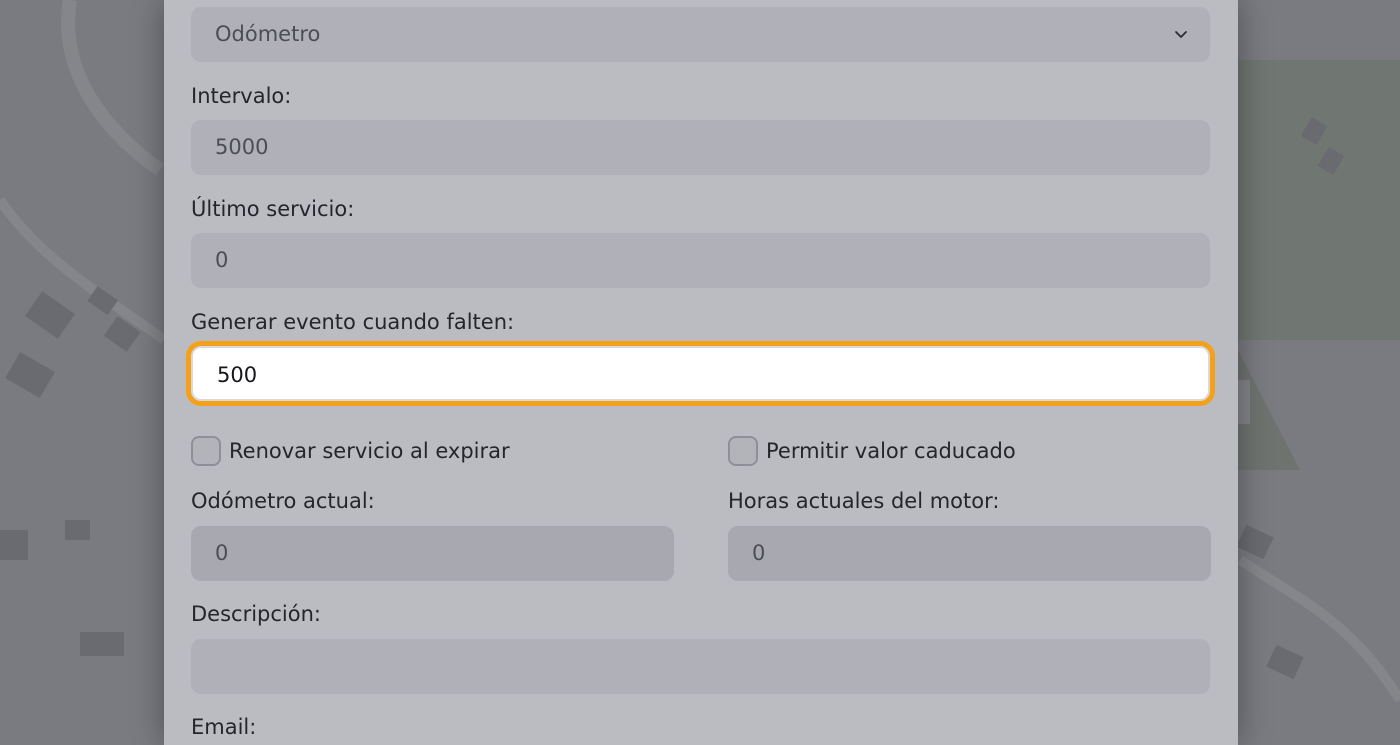 The width and height of the screenshot is (1400, 745). I want to click on allow-expired-option: Permitir valor caducado, so click(872, 451).